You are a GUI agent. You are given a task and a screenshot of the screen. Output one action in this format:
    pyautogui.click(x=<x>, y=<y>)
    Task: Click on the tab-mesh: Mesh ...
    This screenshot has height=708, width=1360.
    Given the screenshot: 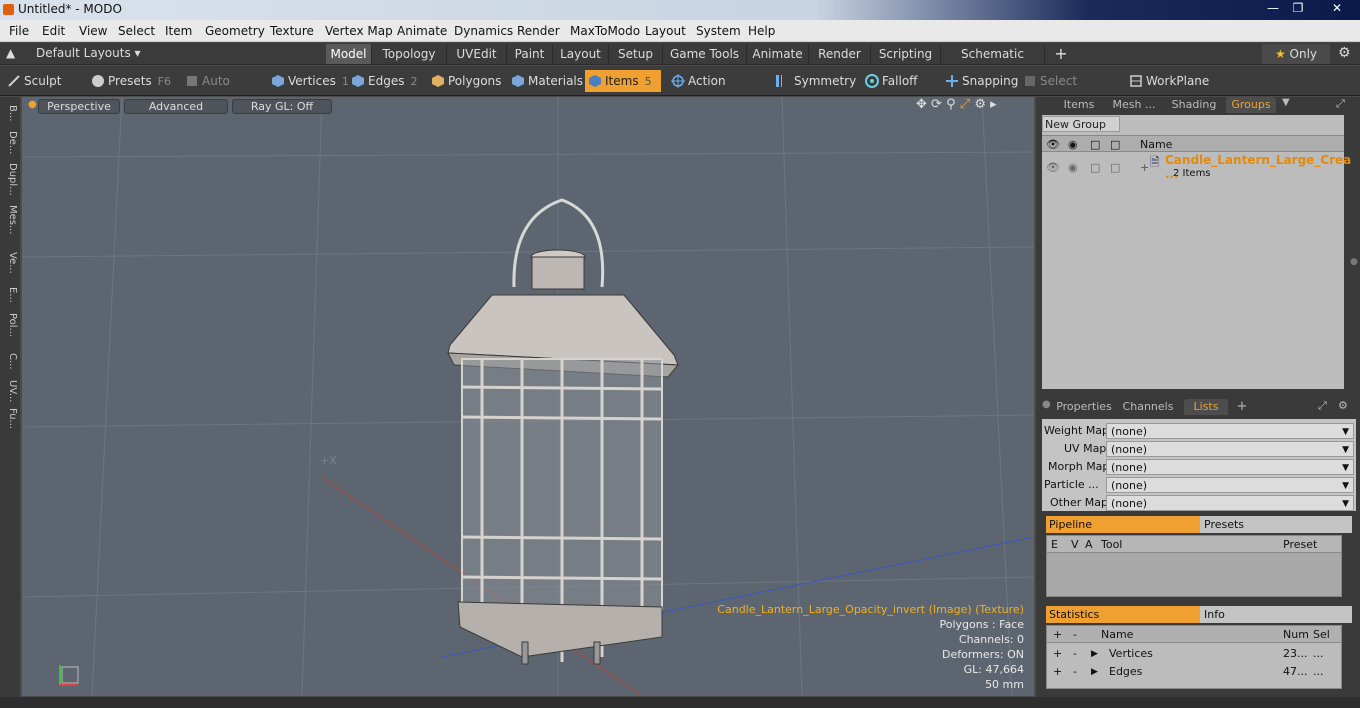 What is the action you would take?
    pyautogui.click(x=1134, y=105)
    